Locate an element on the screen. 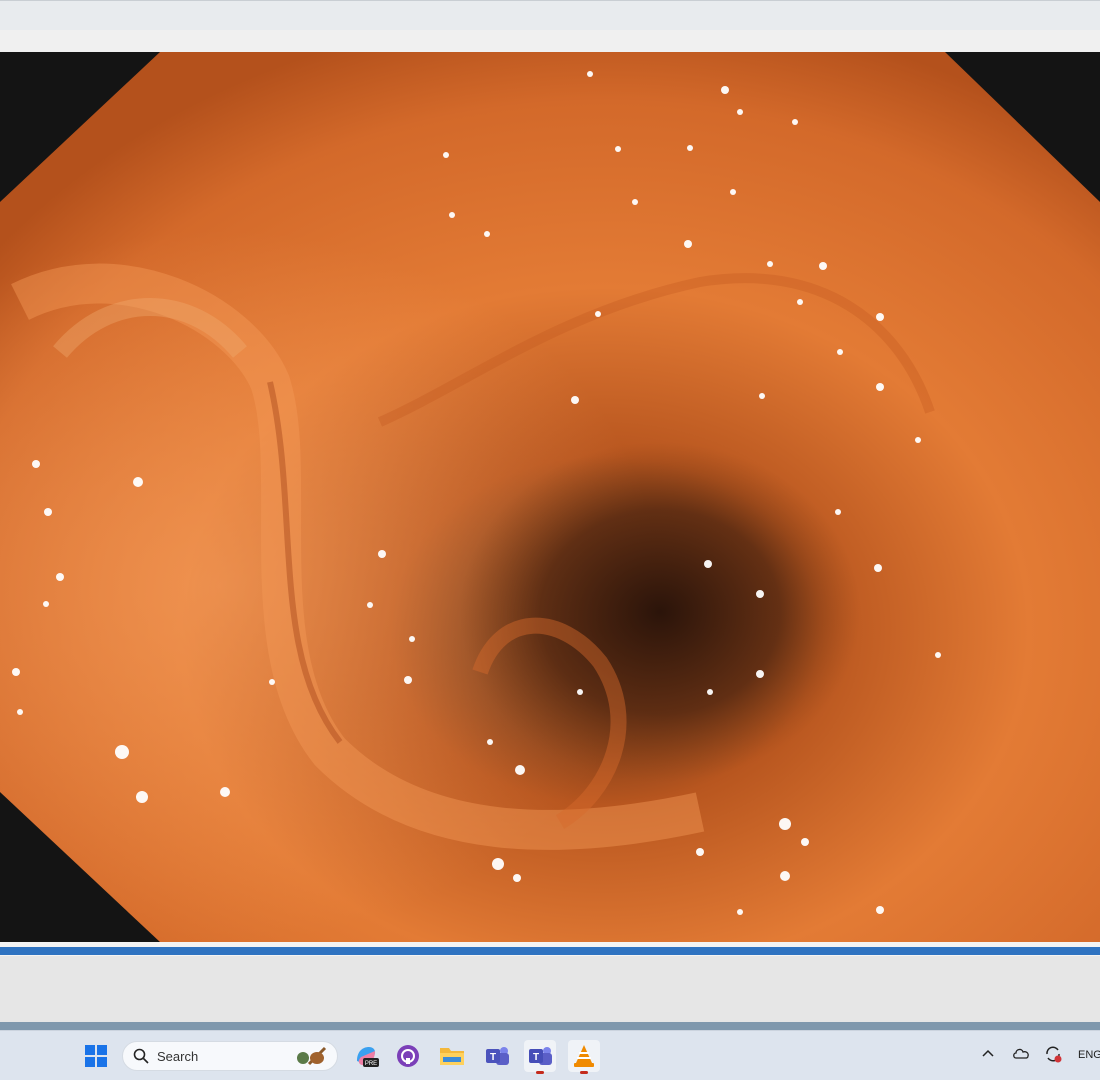 This screenshot has height=1080, width=1100. start-button is located at coordinates (96, 1056).